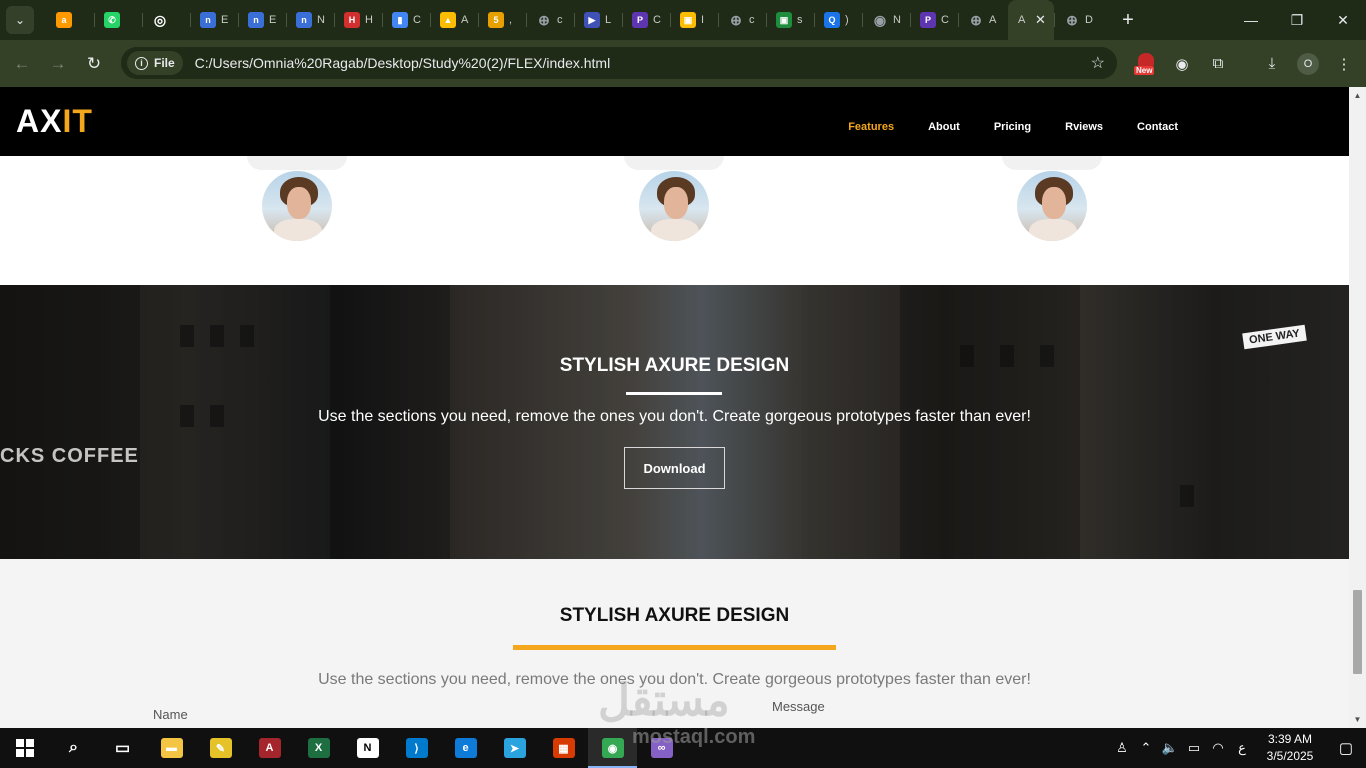 Image resolution: width=1366 pixels, height=768 pixels. What do you see at coordinates (1031, 20) in the screenshot?
I see `browser-tab-active: A ✕` at bounding box center [1031, 20].